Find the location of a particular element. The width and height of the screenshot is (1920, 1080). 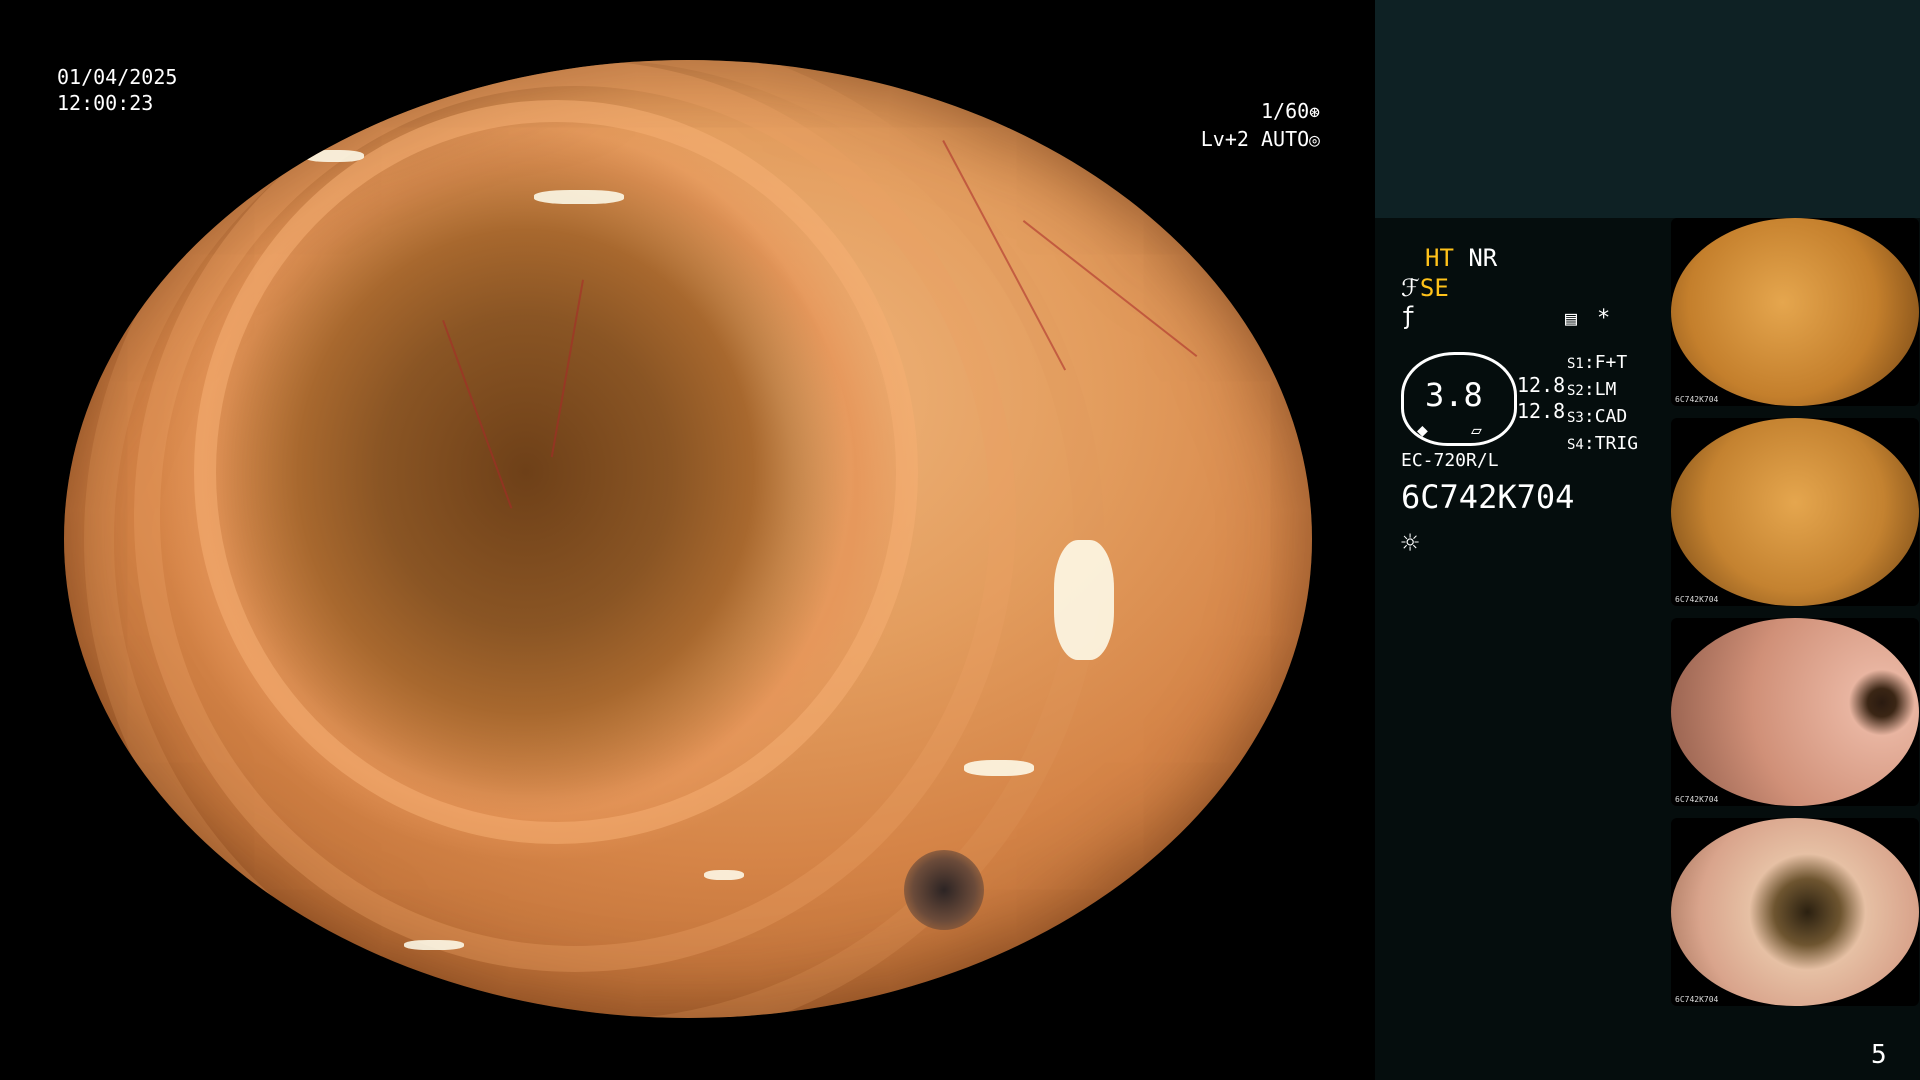

gauge-readouts: 12.8 12.8 is located at coordinates (1541, 398).